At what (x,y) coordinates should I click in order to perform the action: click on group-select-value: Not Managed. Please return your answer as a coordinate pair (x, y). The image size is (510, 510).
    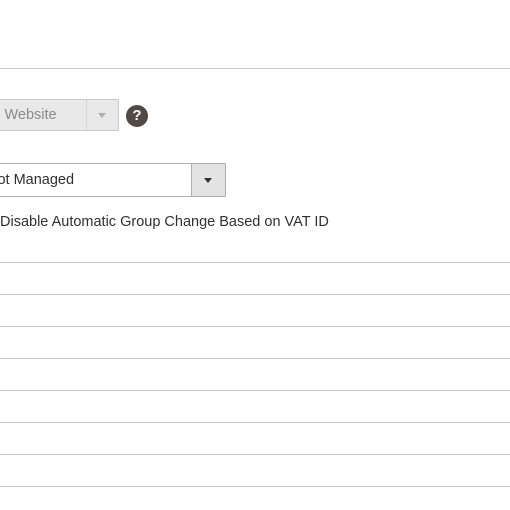
    Looking at the image, I should click on (37, 180).